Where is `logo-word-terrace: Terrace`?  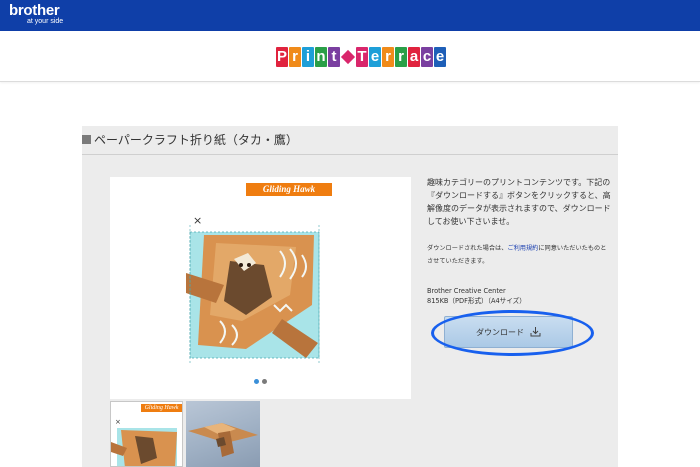 logo-word-terrace: Terrace is located at coordinates (401, 57).